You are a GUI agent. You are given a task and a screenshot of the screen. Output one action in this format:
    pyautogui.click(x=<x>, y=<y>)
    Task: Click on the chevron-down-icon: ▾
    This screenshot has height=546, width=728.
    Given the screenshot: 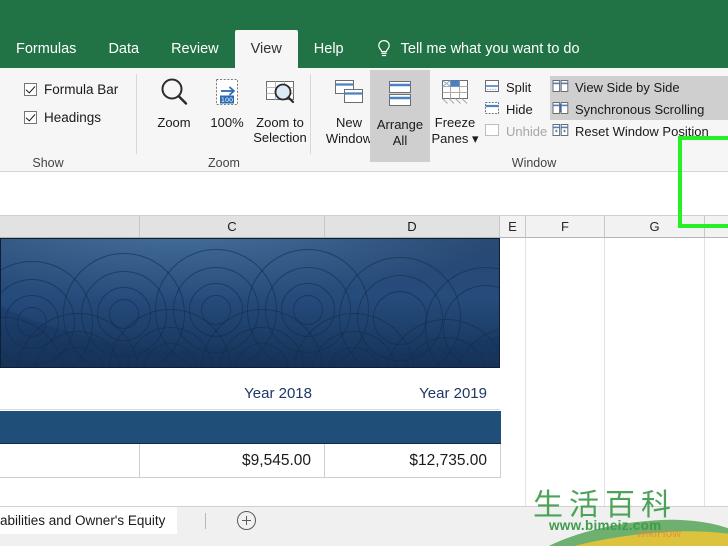 What is the action you would take?
    pyautogui.click(x=475, y=138)
    